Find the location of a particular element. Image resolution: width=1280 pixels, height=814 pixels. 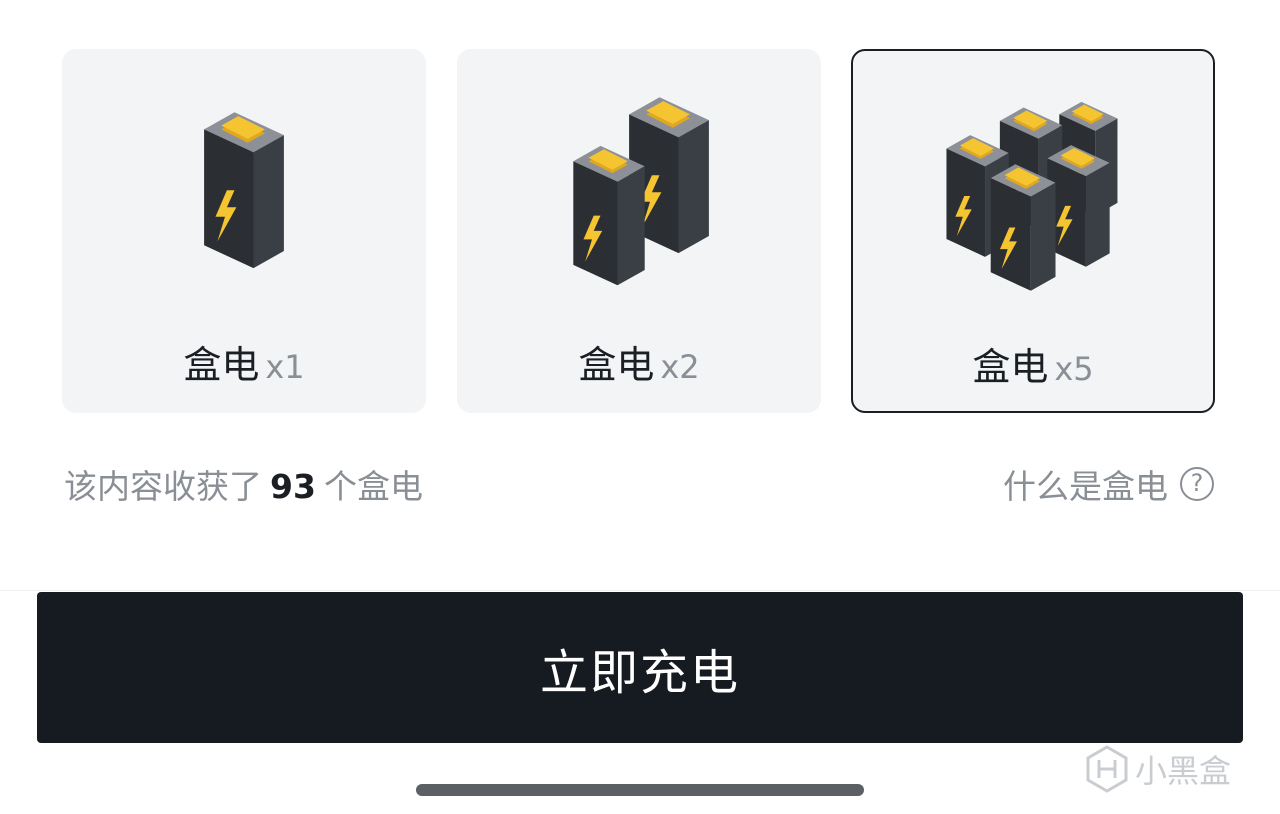

option-multiplier: x1 is located at coordinates (285, 367).